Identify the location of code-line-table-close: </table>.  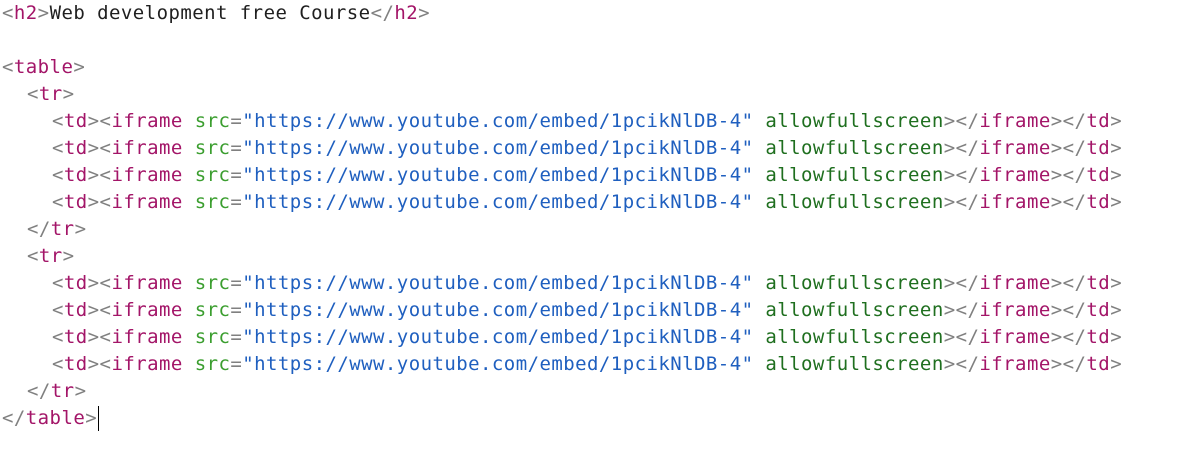
(51, 418).